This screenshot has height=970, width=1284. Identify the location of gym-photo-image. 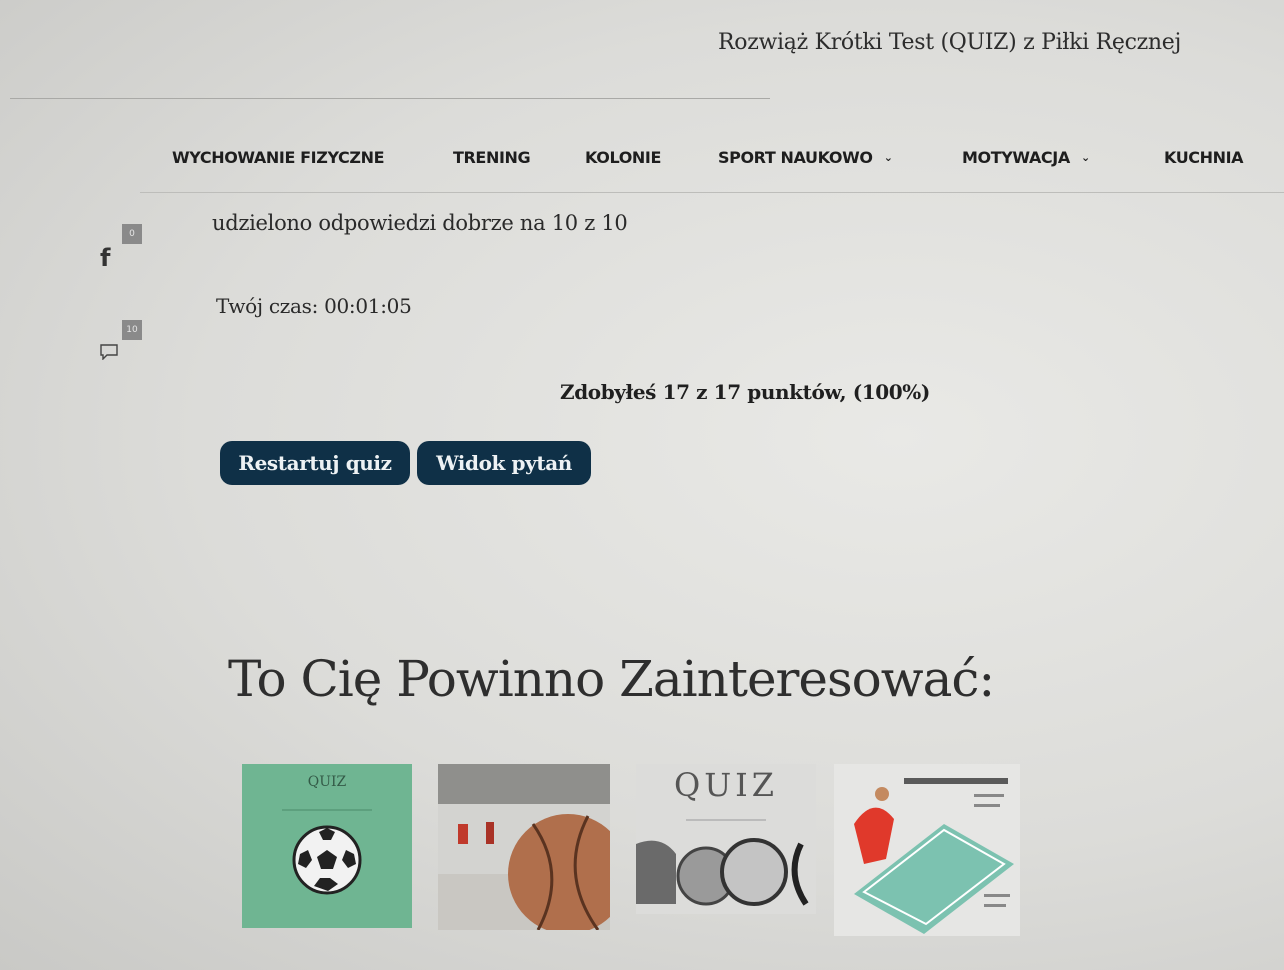
(524, 847).